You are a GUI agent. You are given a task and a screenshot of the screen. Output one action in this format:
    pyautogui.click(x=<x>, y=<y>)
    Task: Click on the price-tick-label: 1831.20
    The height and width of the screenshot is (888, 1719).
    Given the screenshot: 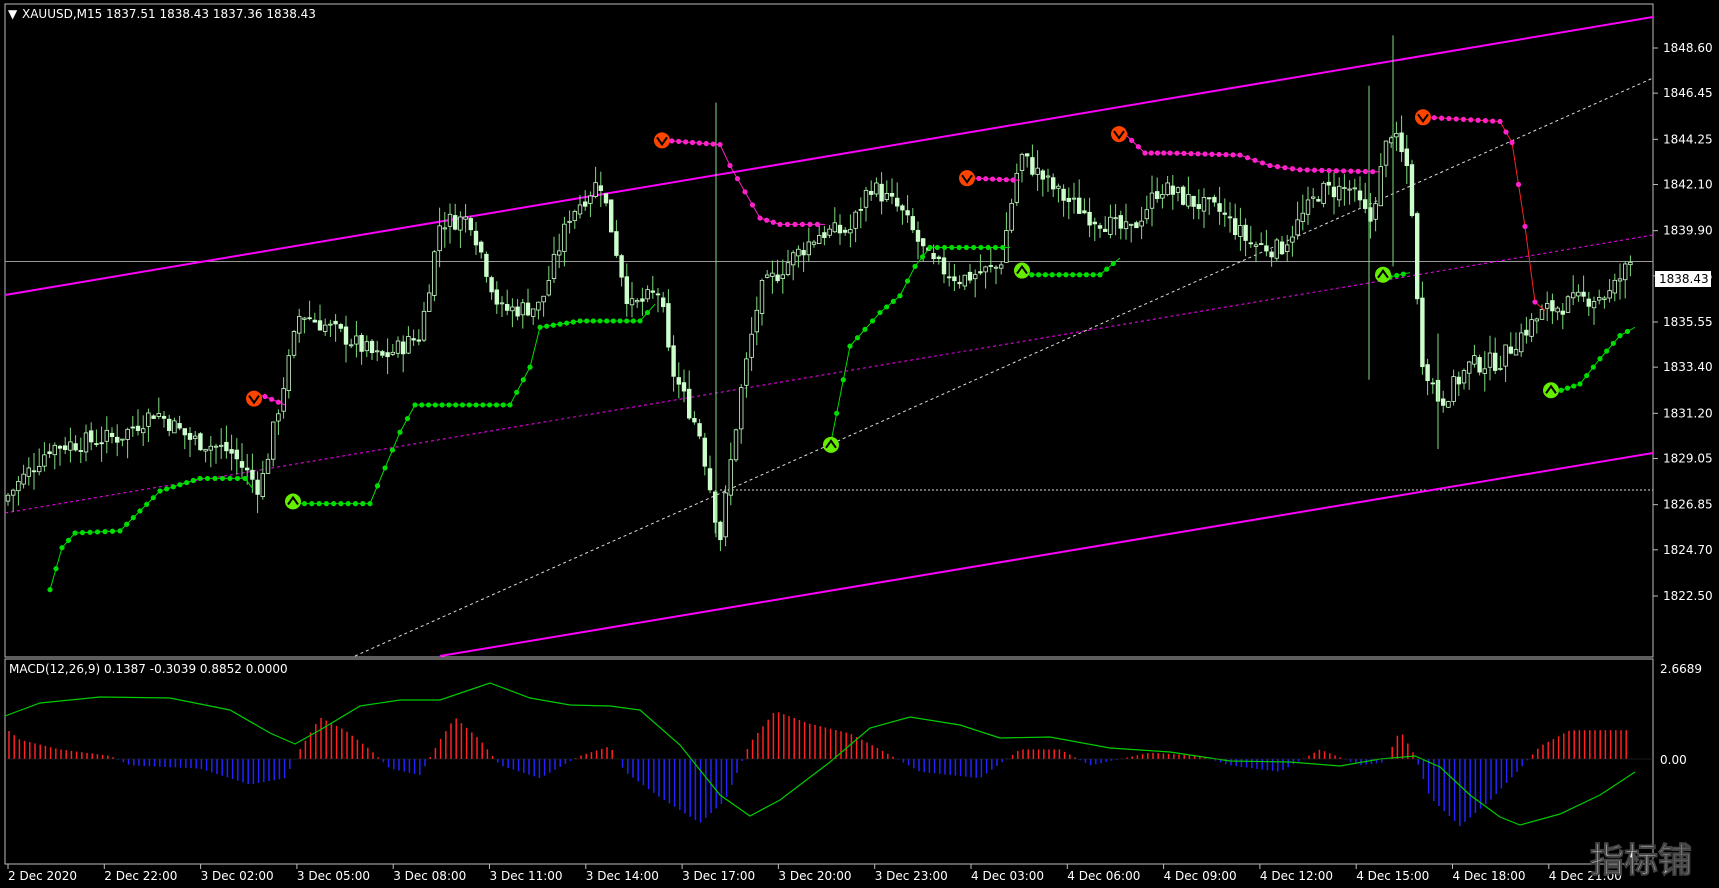 What is the action you would take?
    pyautogui.click(x=1688, y=413)
    